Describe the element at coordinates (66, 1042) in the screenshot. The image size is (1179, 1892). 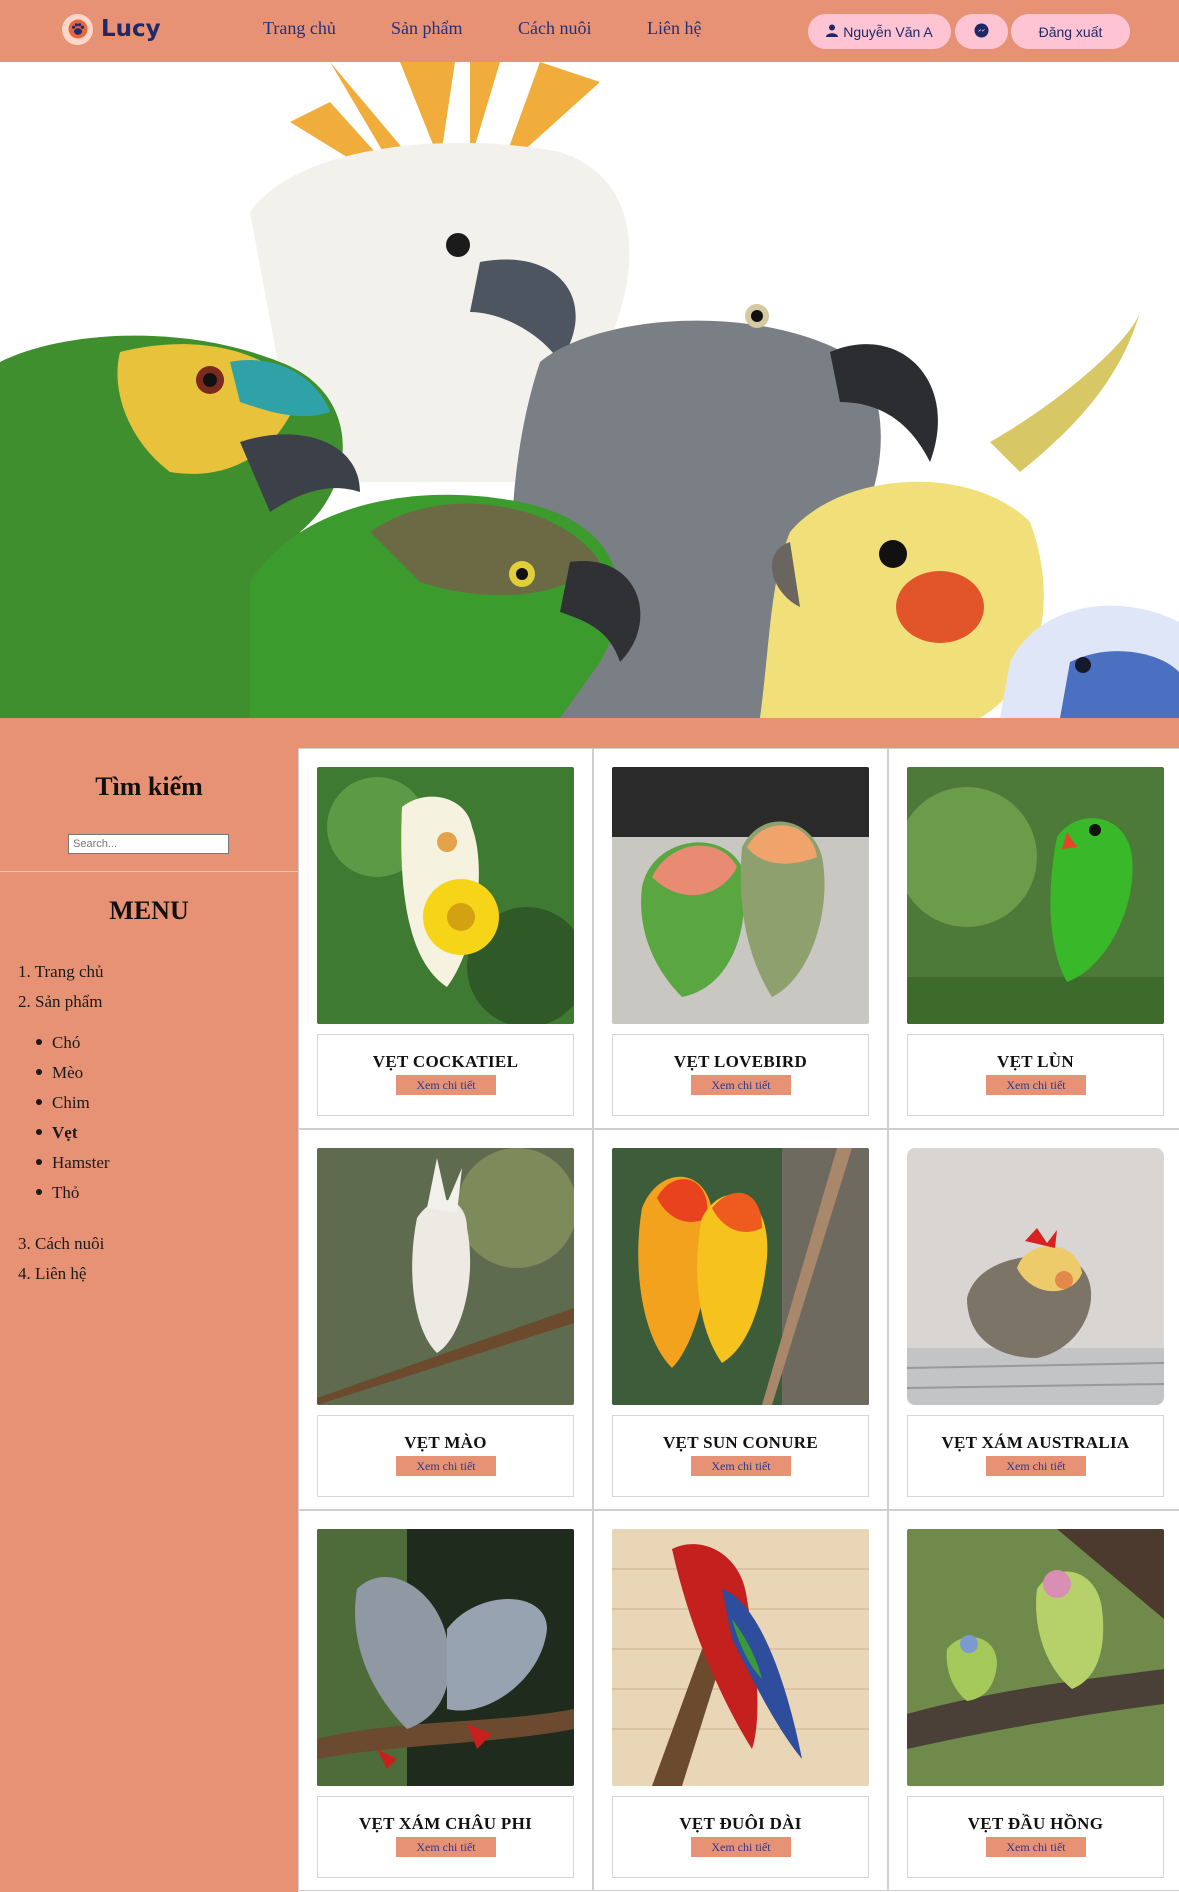
I see `sub-item-label: Chó` at that location.